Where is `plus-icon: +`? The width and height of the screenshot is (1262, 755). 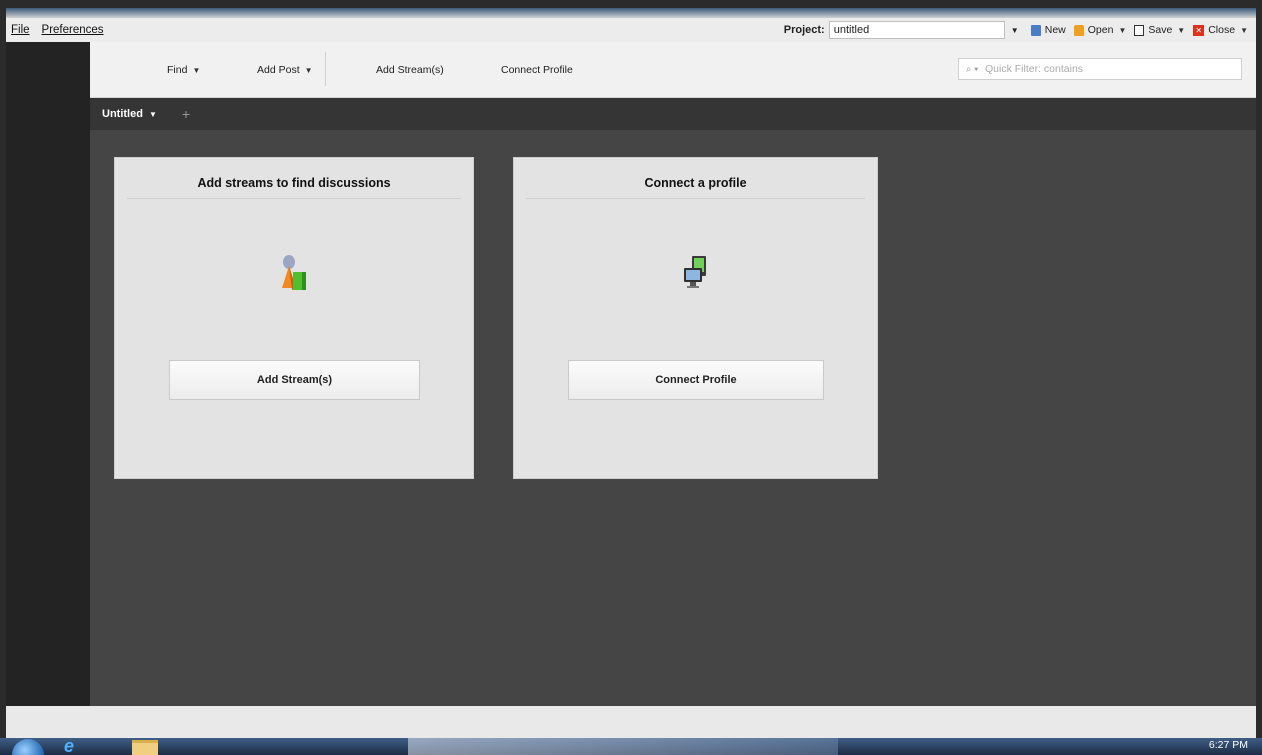 plus-icon: + is located at coordinates (186, 114).